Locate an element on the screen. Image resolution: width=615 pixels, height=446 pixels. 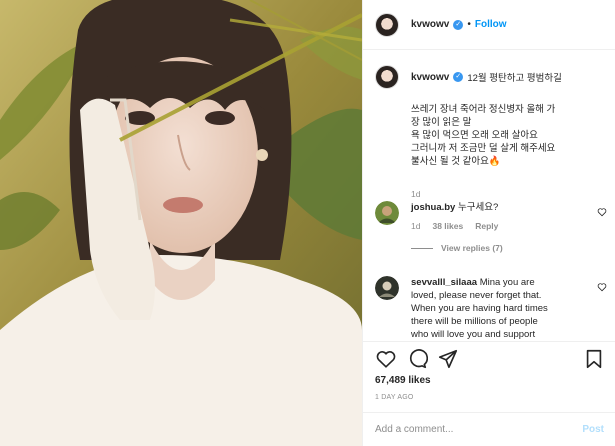
comment-text: 누구세요? is located at coordinates (478, 207).